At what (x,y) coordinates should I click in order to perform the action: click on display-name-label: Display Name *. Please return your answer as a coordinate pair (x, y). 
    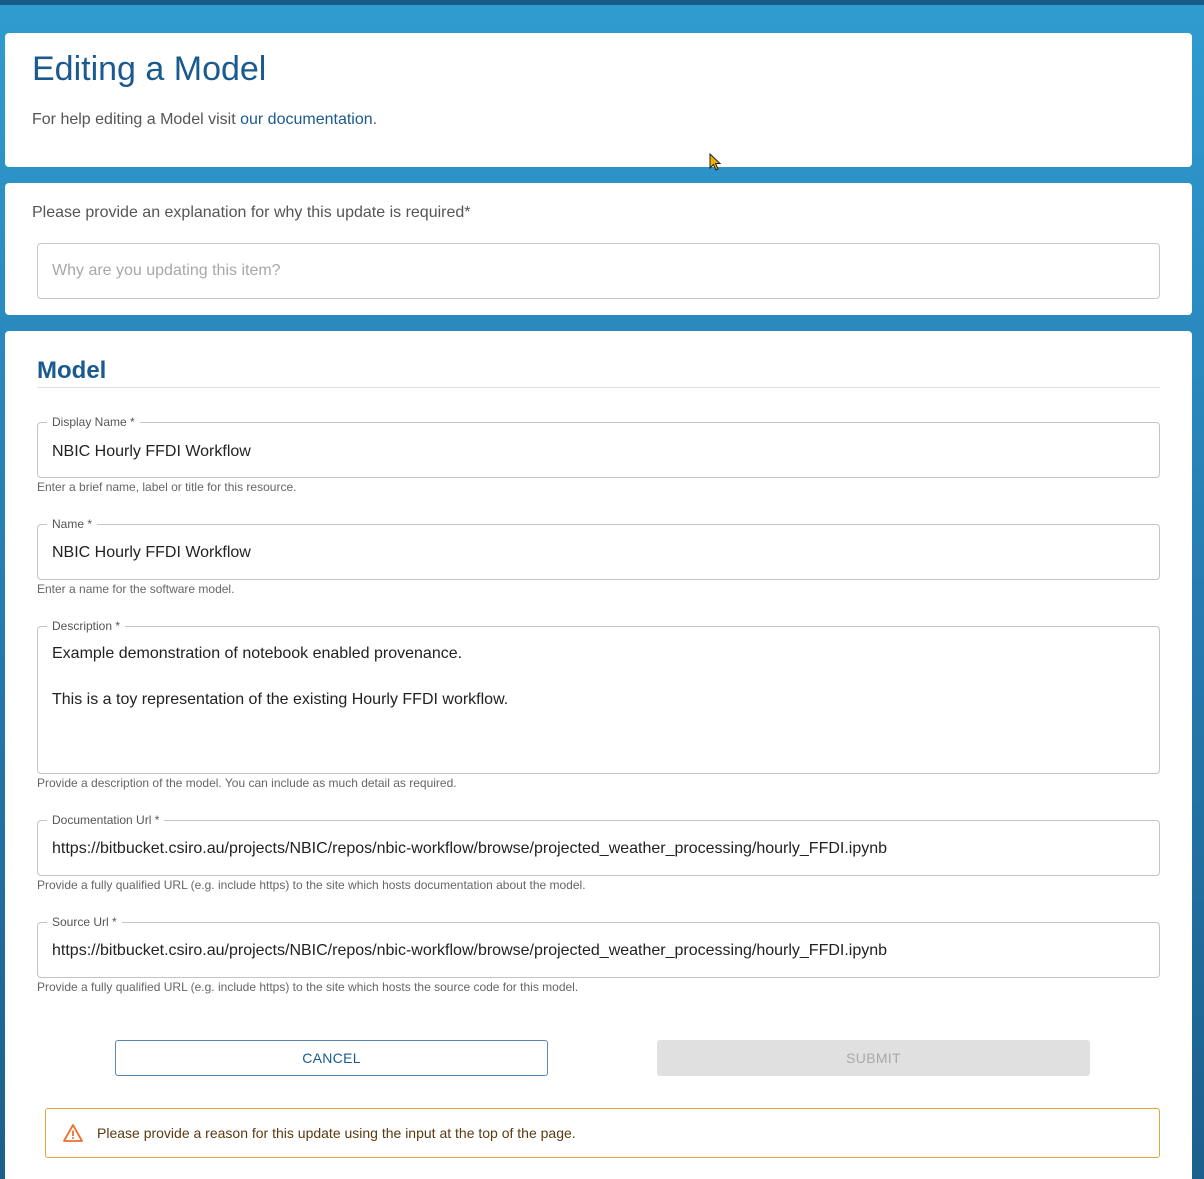
    Looking at the image, I should click on (93, 422).